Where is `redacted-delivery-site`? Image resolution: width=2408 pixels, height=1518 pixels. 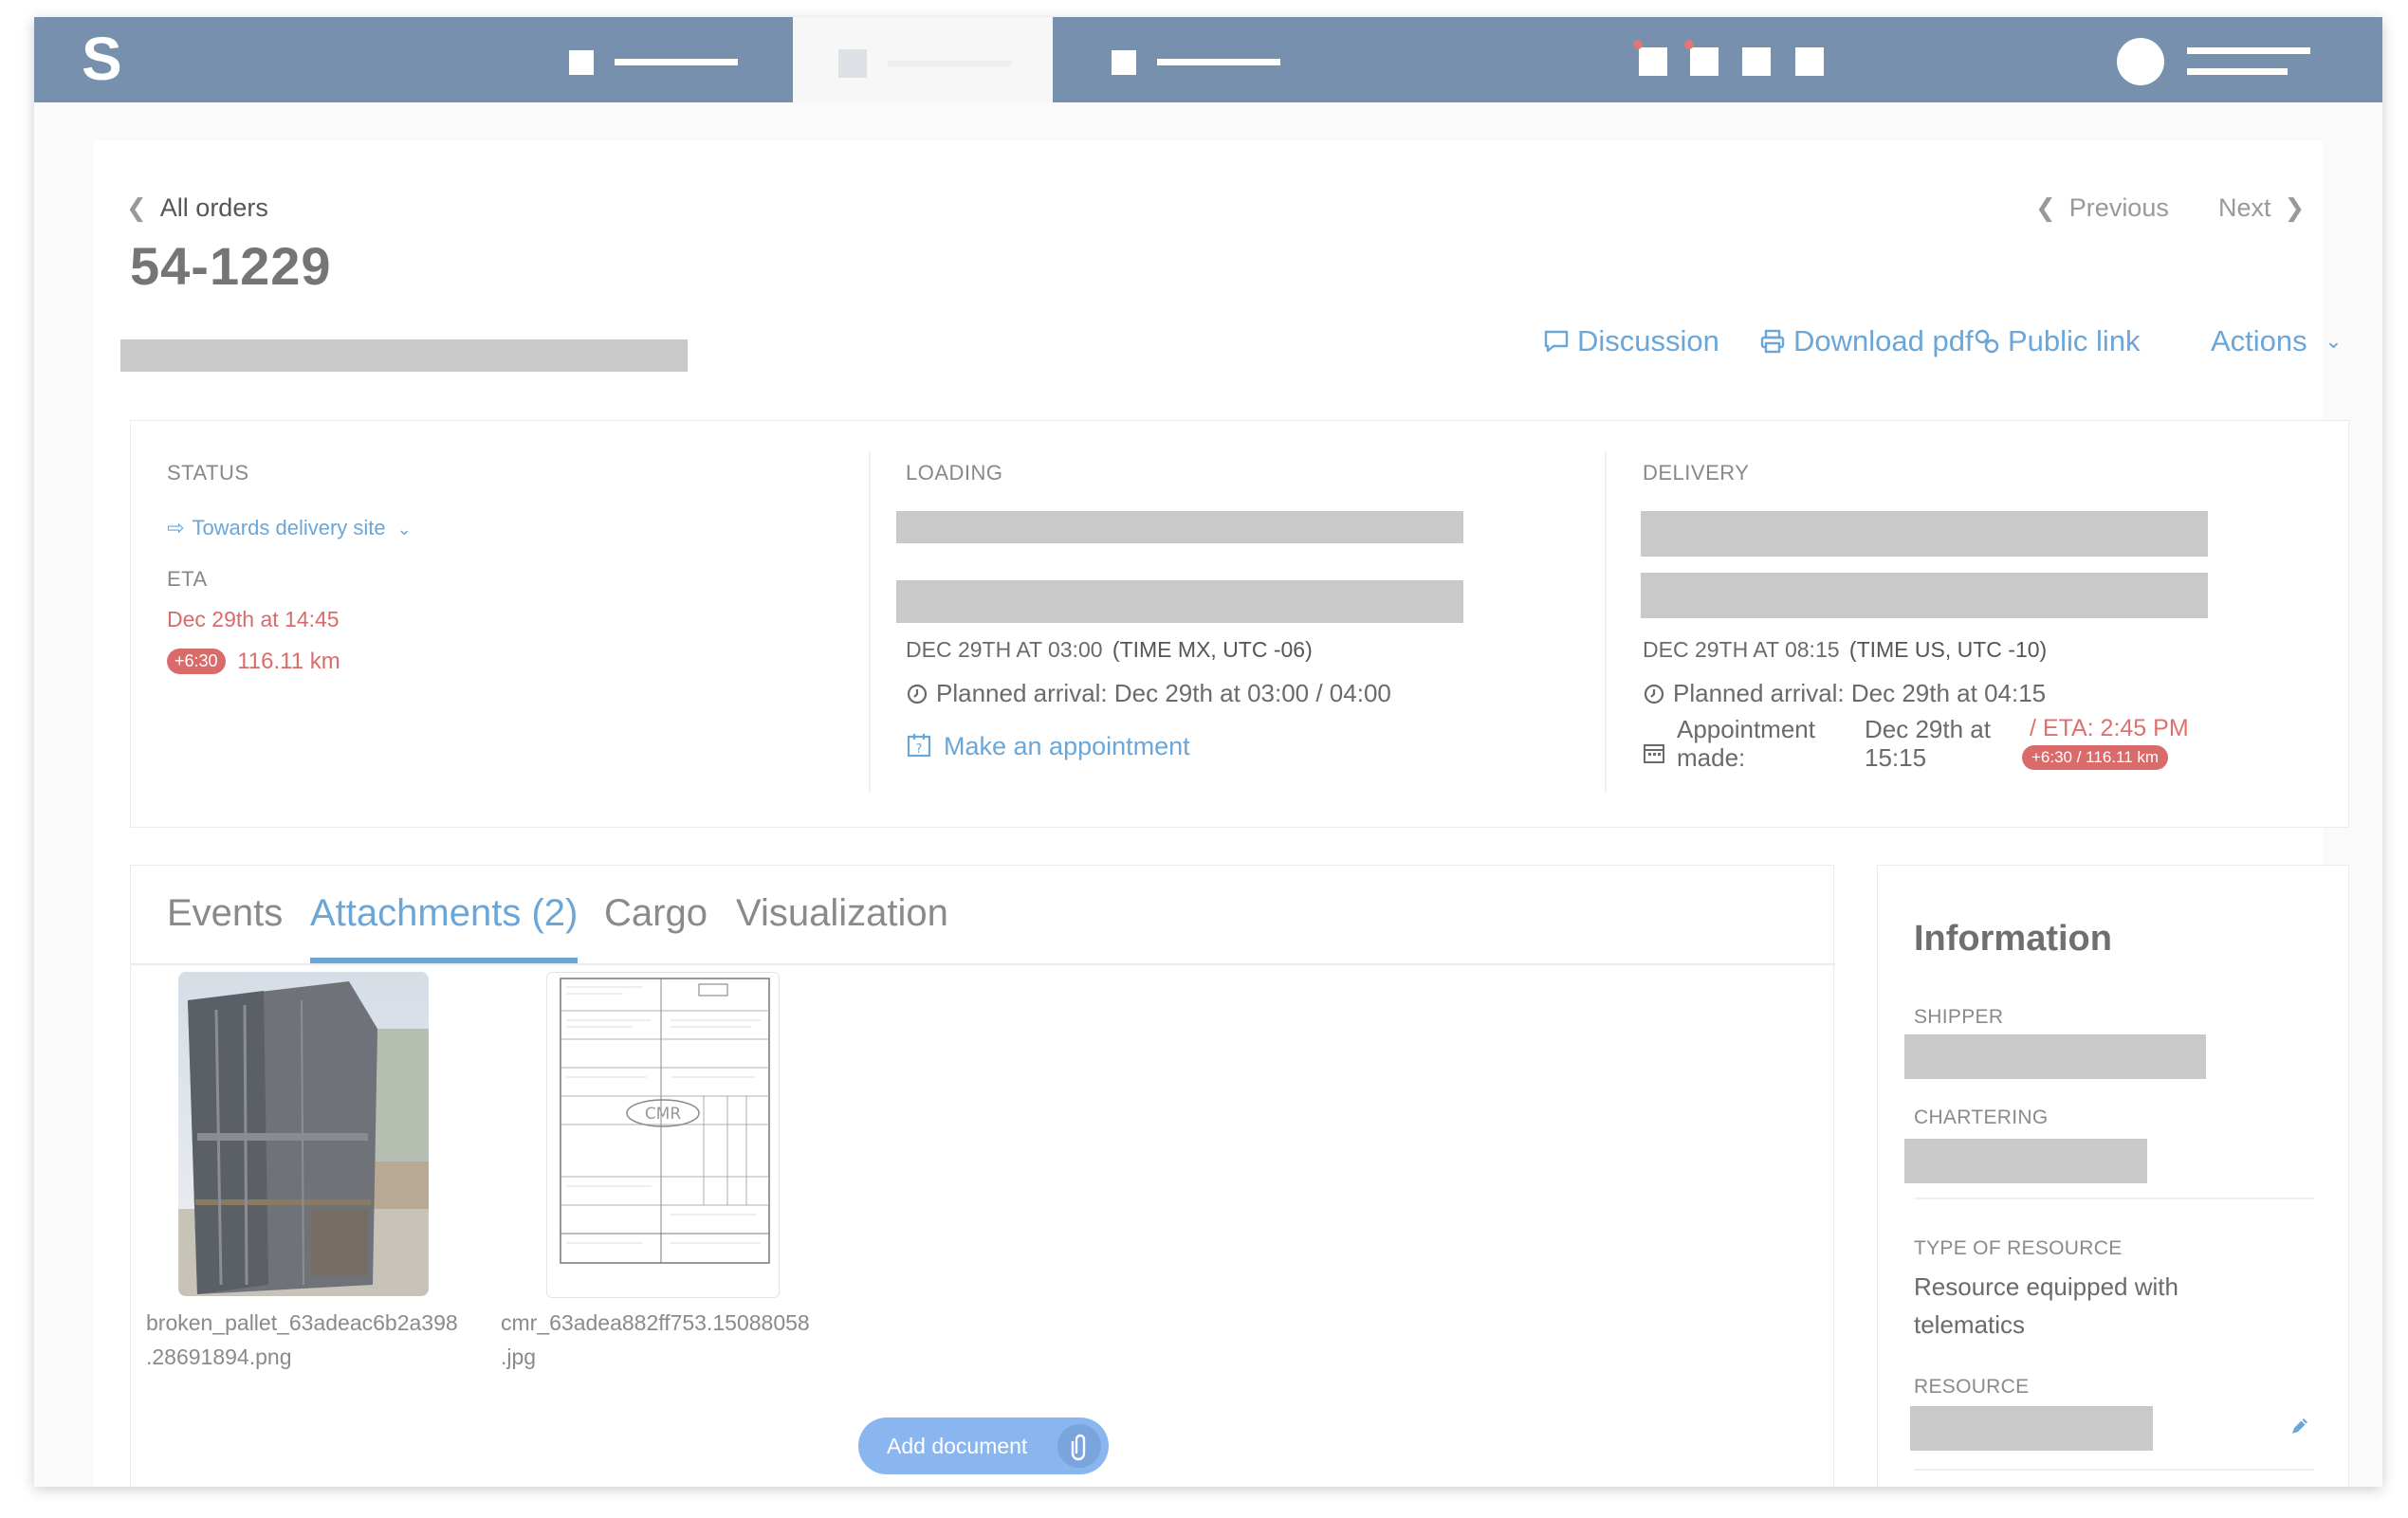
redacted-delivery-site is located at coordinates (1925, 534).